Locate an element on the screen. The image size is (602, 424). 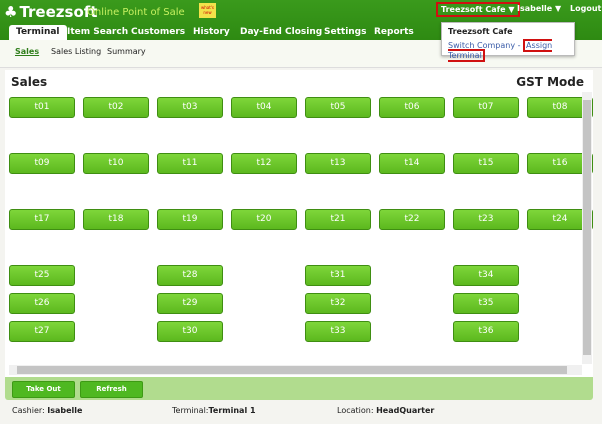
table-button-t20: t20 is located at coordinates (264, 219).